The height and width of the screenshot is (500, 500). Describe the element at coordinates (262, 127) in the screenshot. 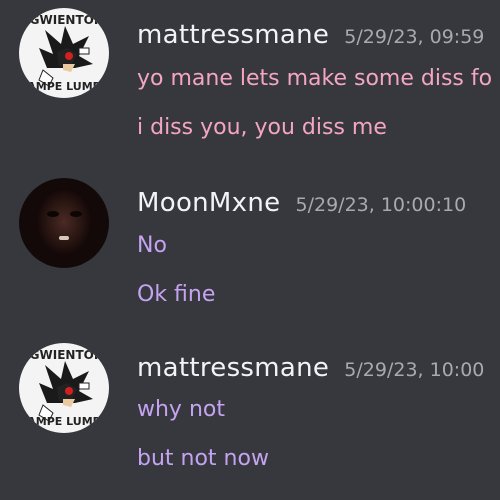

I see `message-text: i diss you, you diss me` at that location.